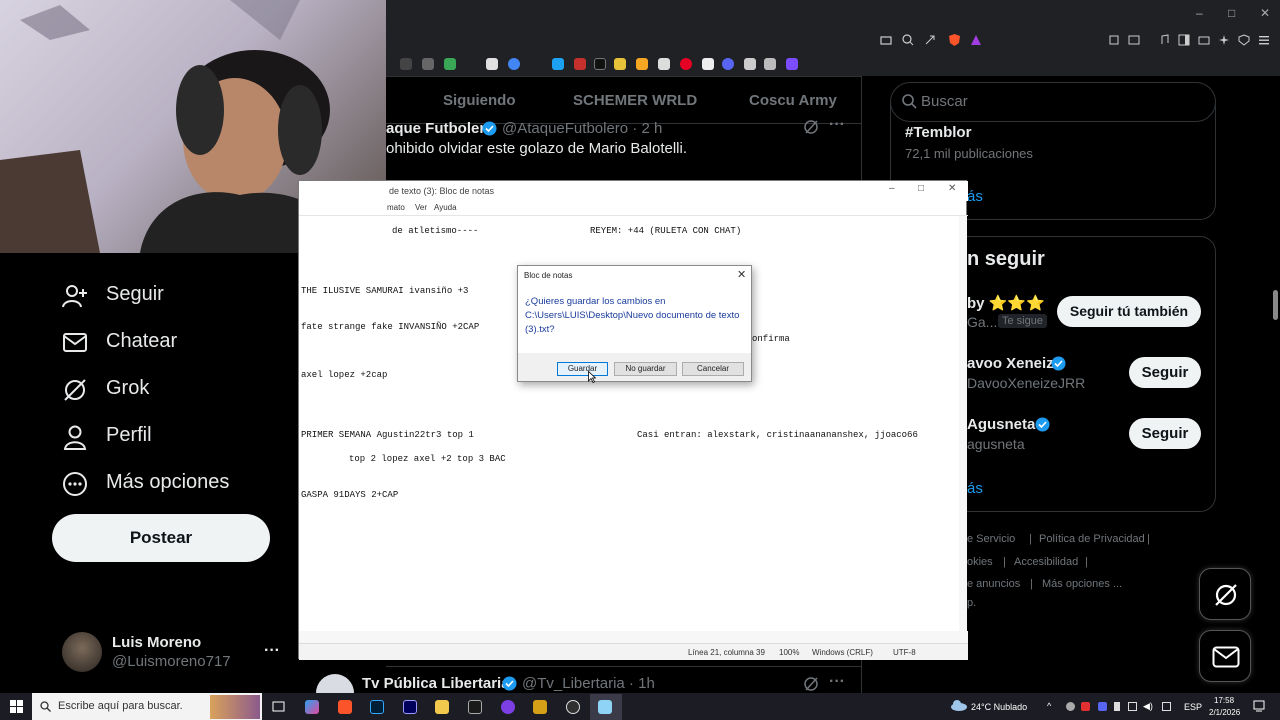  I want to click on tweet-author-name: Tv Pública Libertaria, so click(436, 683).